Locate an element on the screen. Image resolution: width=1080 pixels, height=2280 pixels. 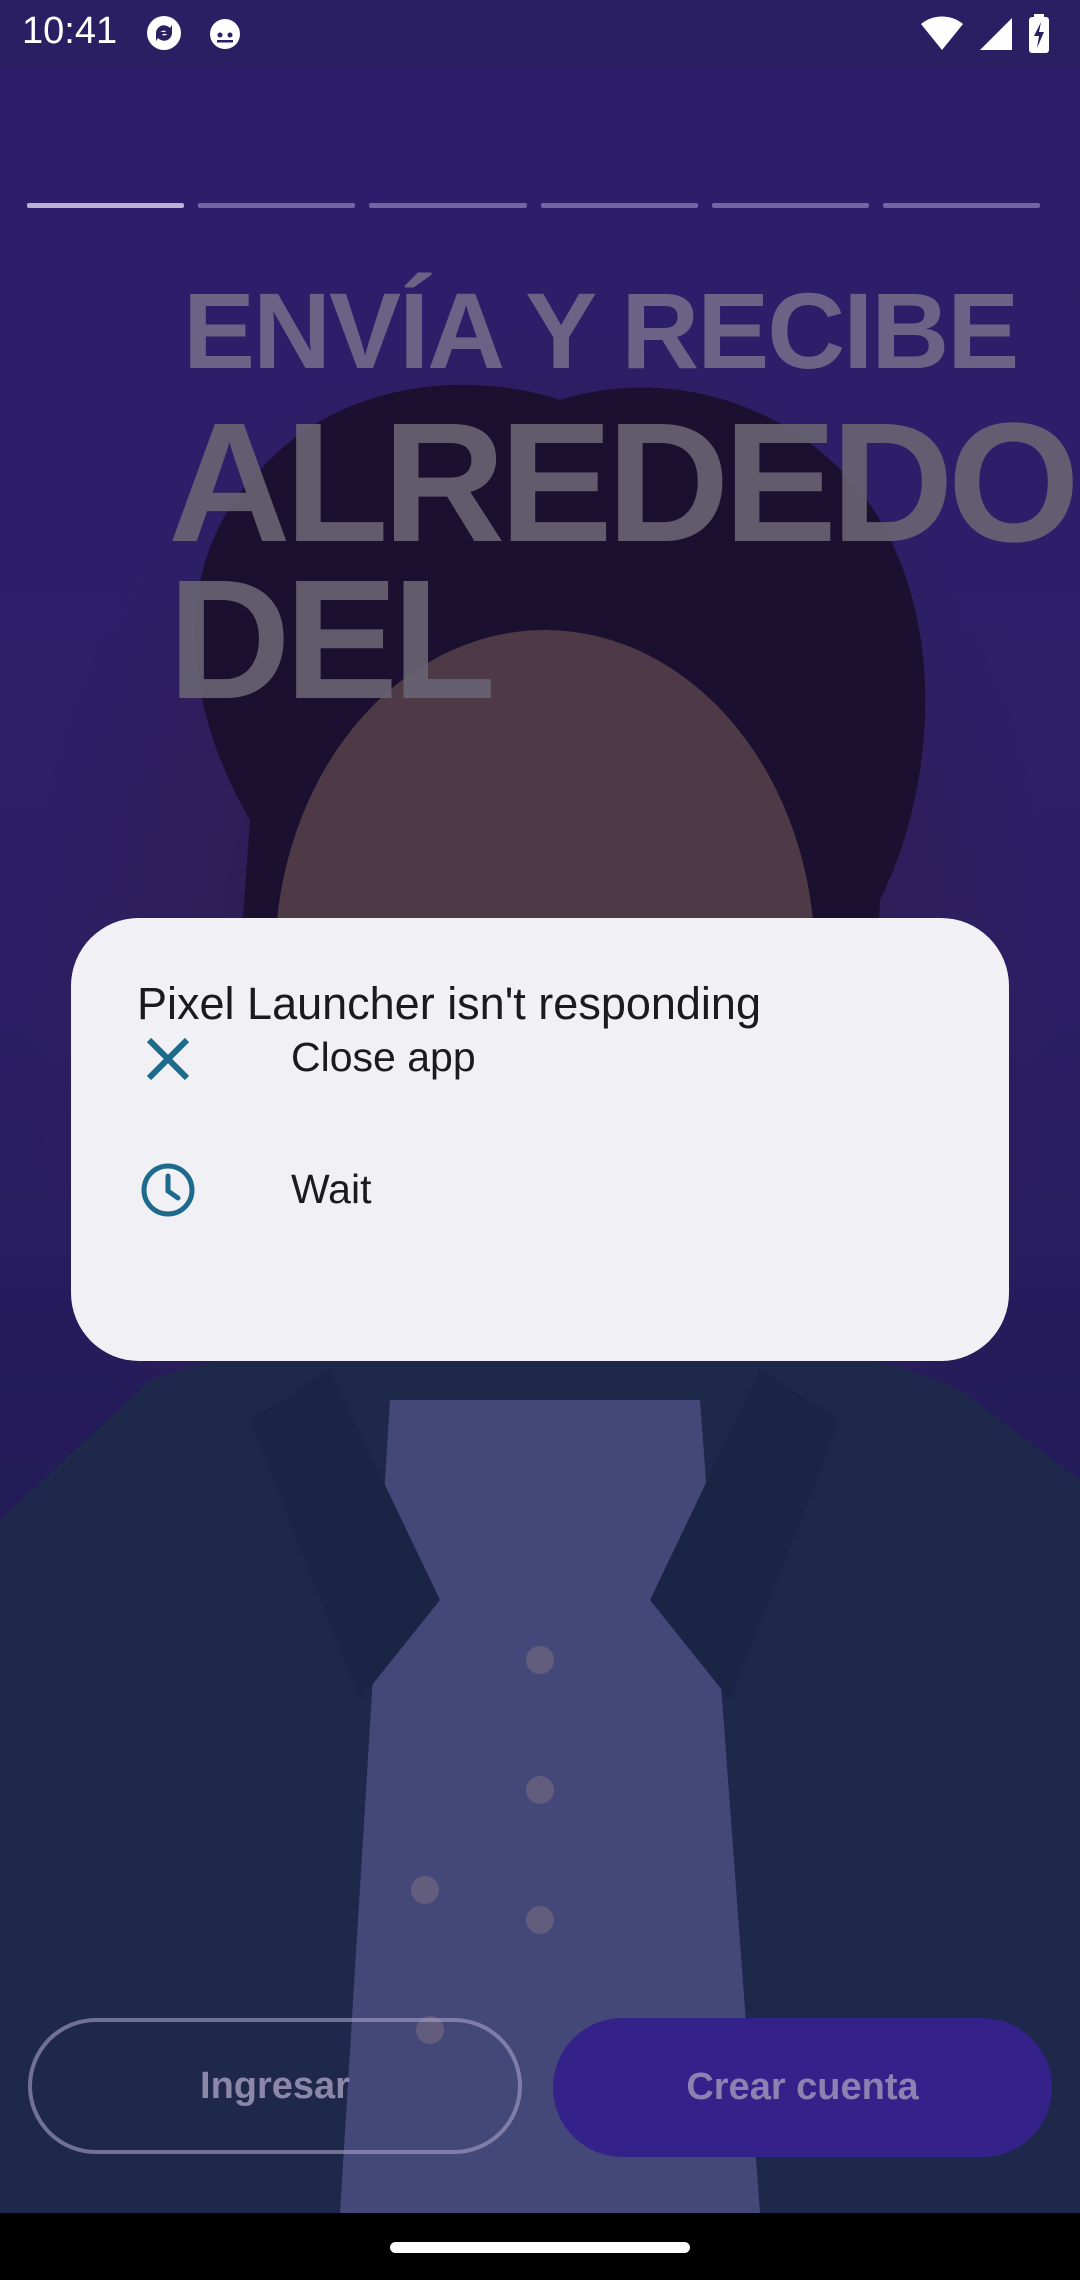
system-icons is located at coordinates (985, 34).